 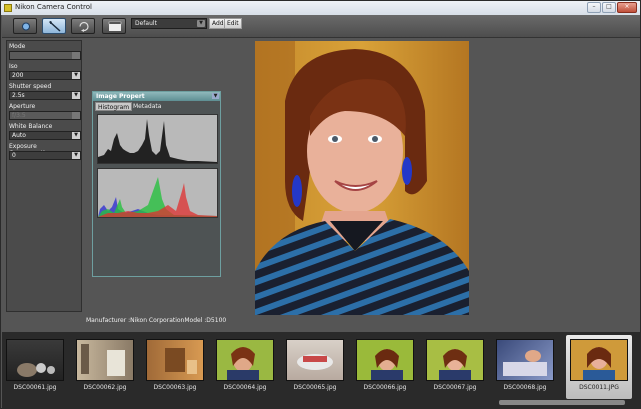 I want to click on preset-dropdown: Default ▼, so click(x=169, y=23).